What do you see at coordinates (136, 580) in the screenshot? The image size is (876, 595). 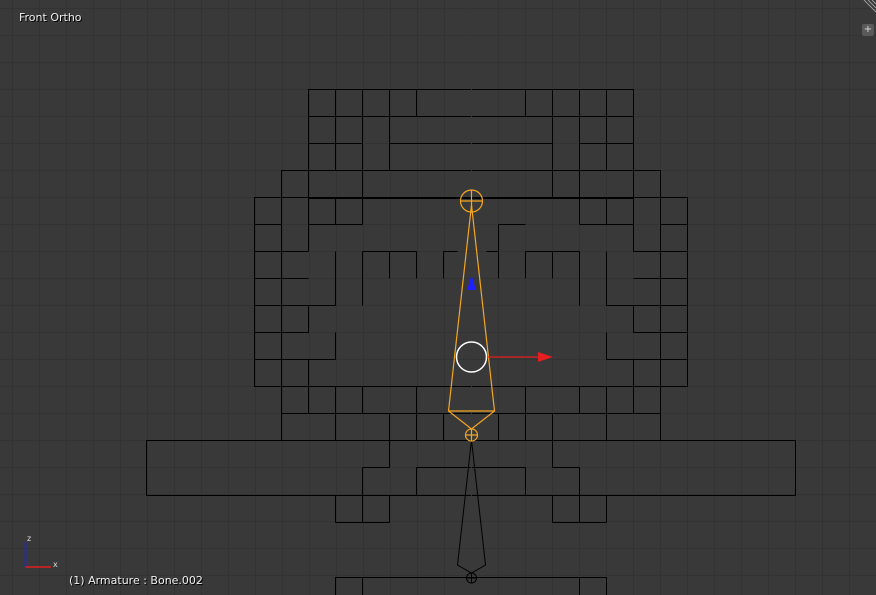 I see `active-object-info: (1) Armature : Bone.002` at bounding box center [136, 580].